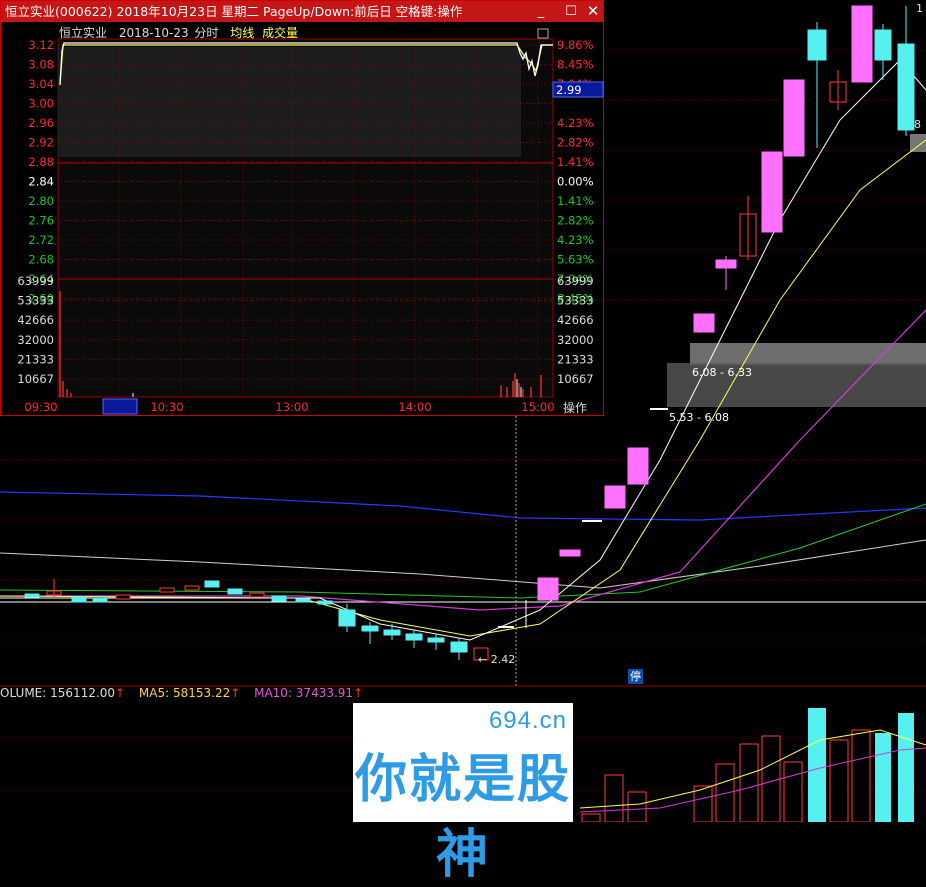 The height and width of the screenshot is (887, 926). Describe the element at coordinates (569, 90) in the screenshot. I see `current-price-value: 2.99` at that location.